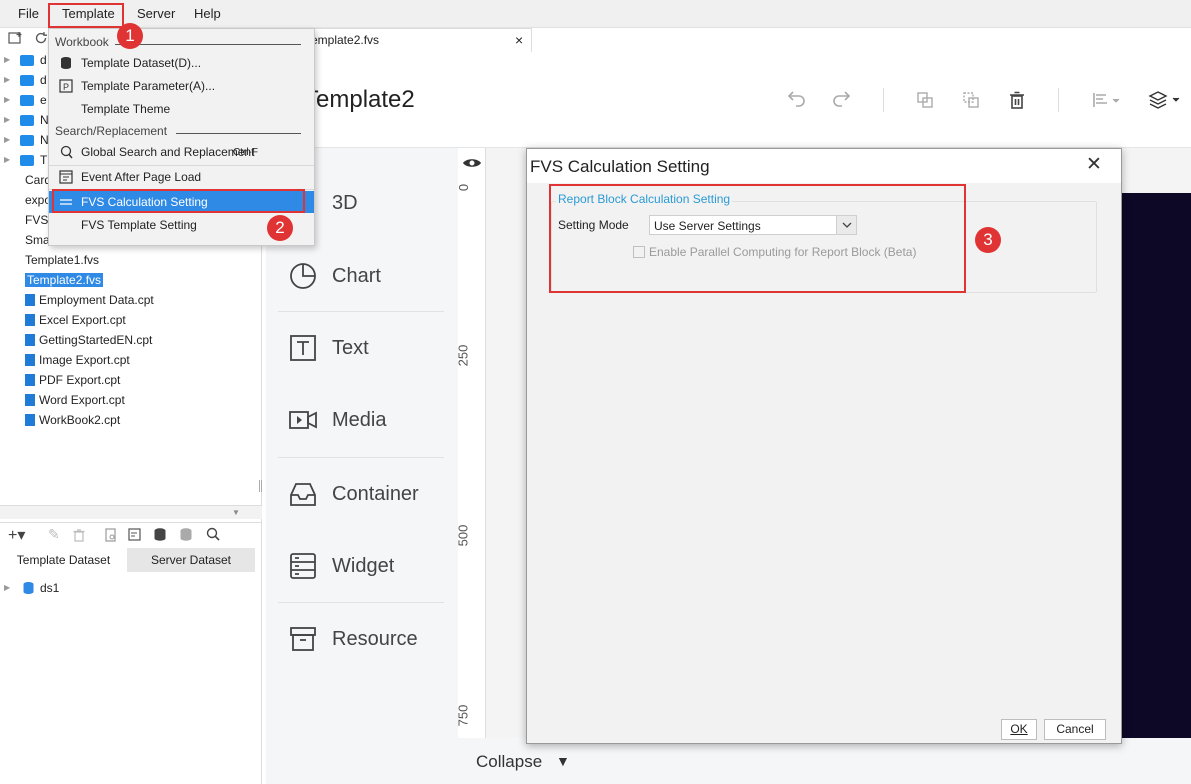 This screenshot has width=1191, height=784. What do you see at coordinates (971, 100) in the screenshot?
I see `send-back-icon` at bounding box center [971, 100].